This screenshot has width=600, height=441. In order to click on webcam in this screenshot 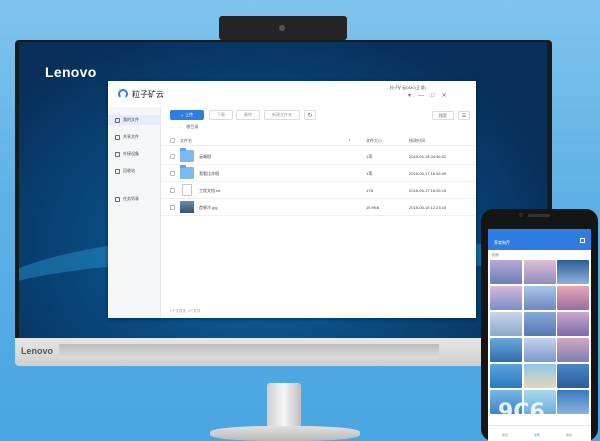, I will do `click(283, 28)`.